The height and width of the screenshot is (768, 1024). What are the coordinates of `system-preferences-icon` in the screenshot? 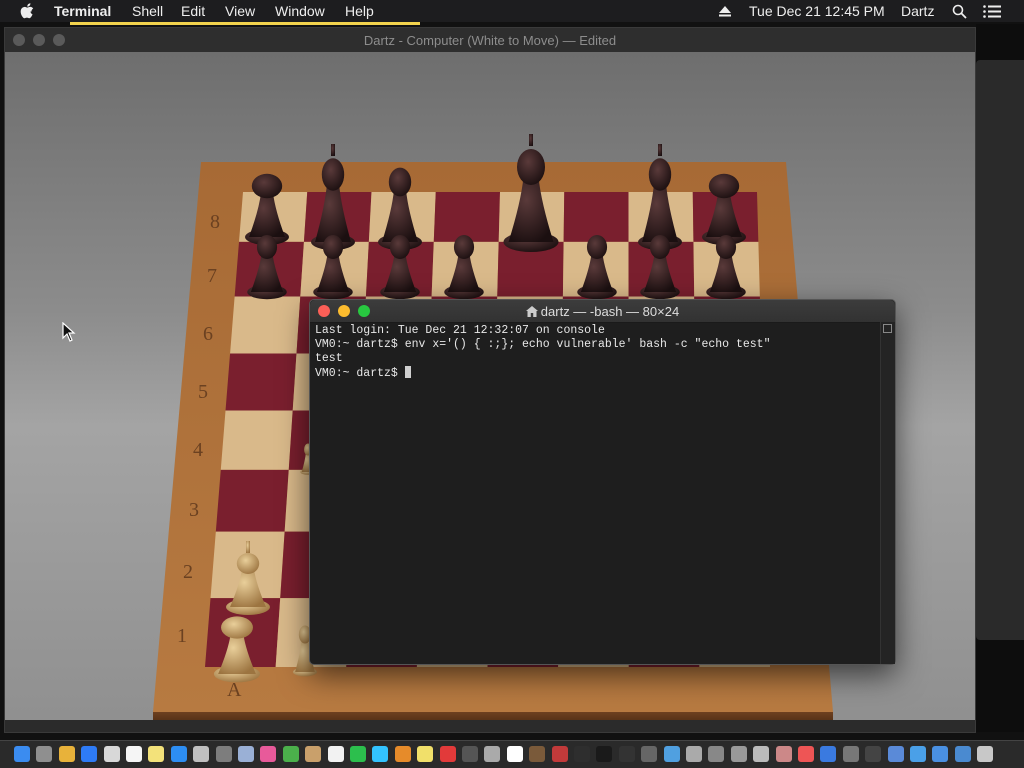 It's located at (223, 754).